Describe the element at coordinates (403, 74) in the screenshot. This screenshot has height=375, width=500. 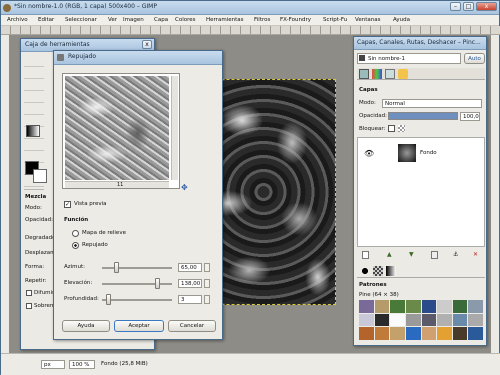
I see `tab-undo-icon` at that location.